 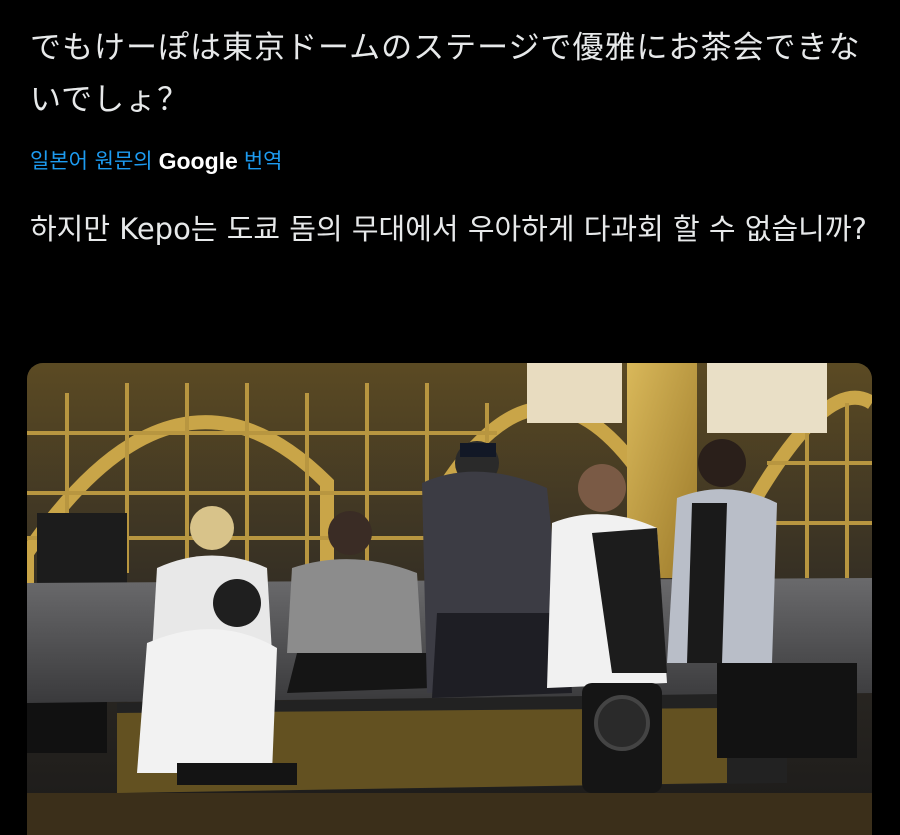 I want to click on translate-suffix: 번역, so click(x=263, y=161).